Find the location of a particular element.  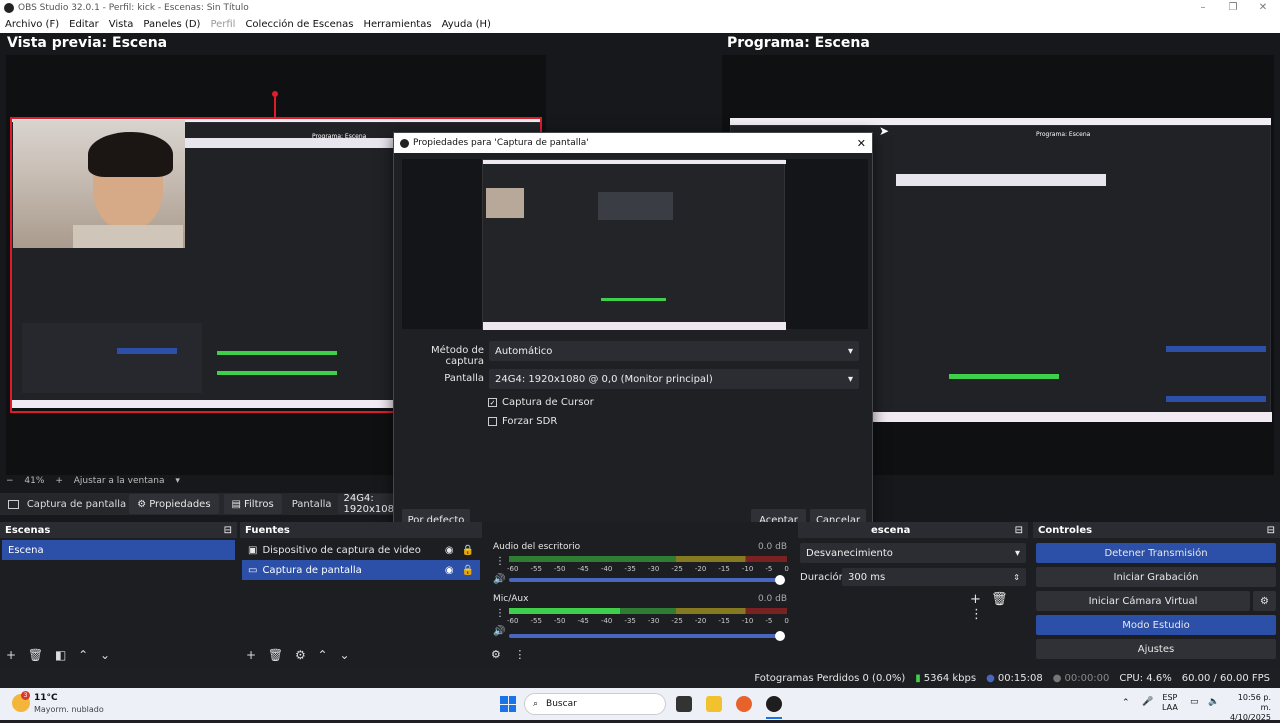

microphone-icon: 🎤 is located at coordinates (1147, 702).